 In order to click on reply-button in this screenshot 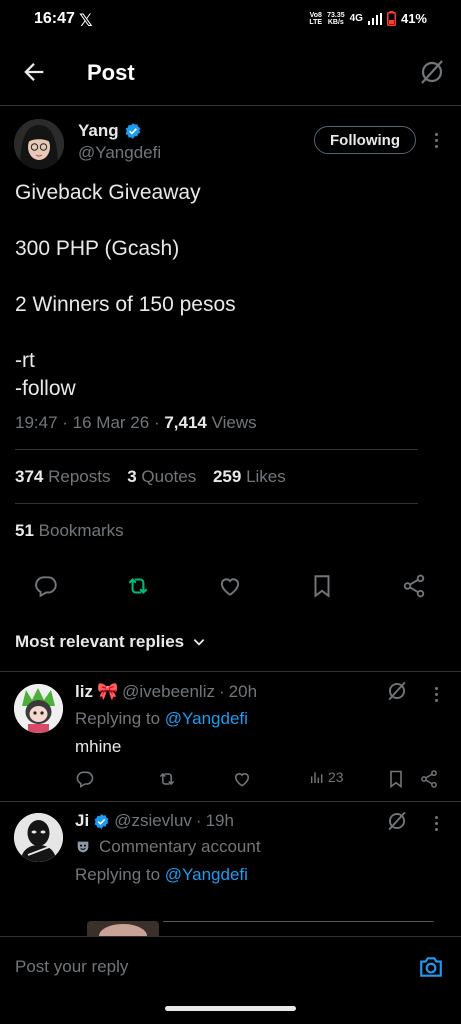, I will do `click(46, 586)`.